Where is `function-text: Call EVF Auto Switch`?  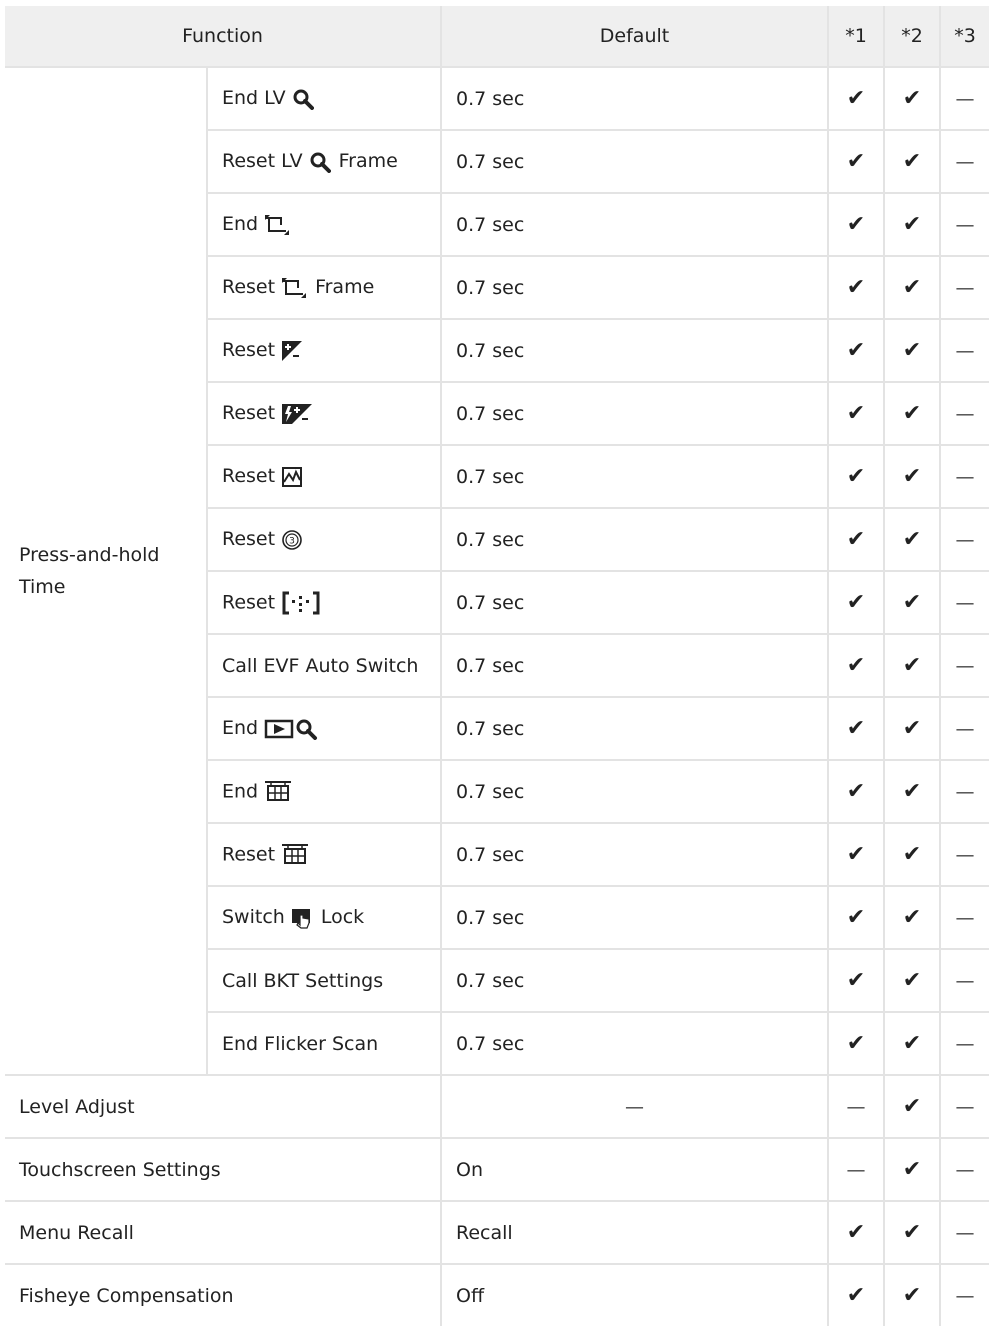
function-text: Call EVF Auto Switch is located at coordinates (320, 665).